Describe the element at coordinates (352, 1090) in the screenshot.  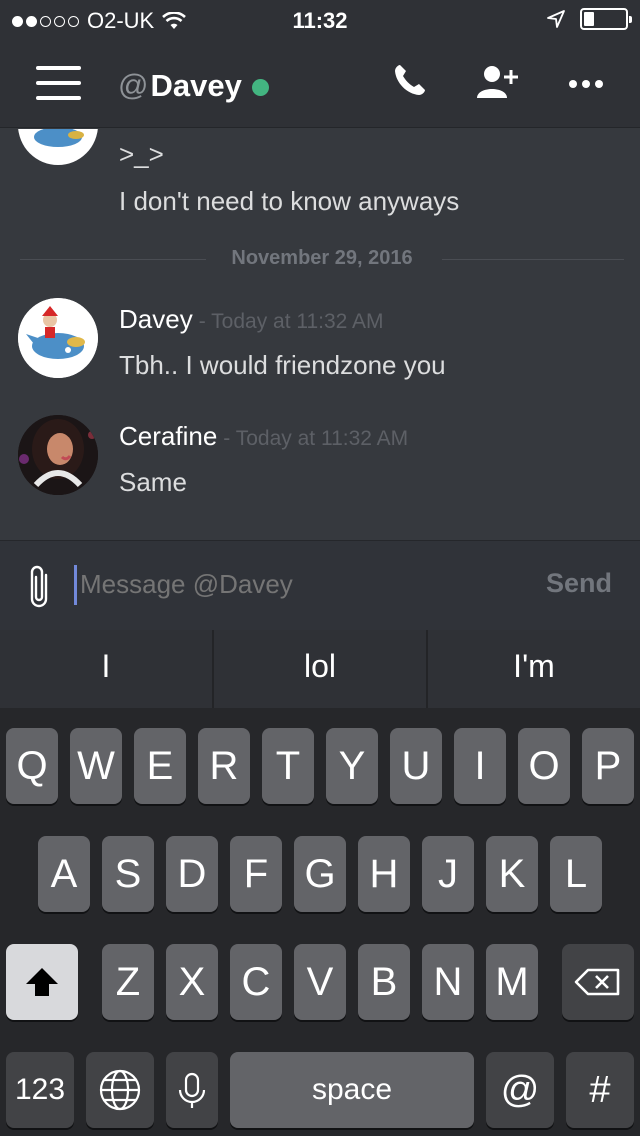
I see `space-key: space` at that location.